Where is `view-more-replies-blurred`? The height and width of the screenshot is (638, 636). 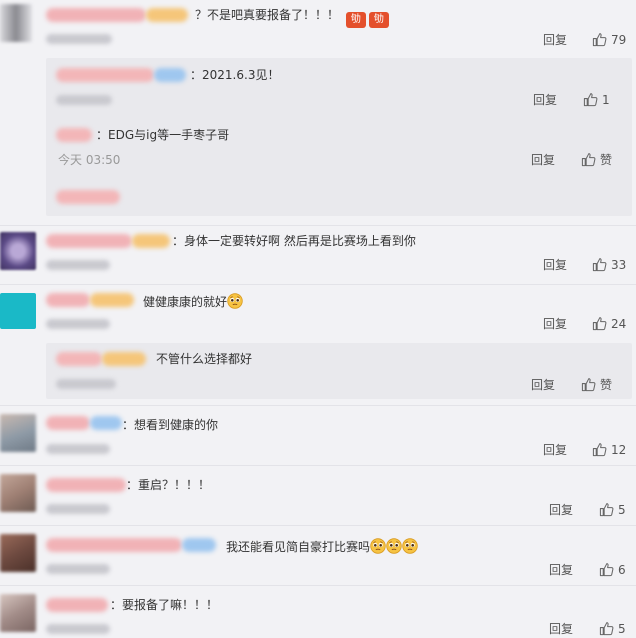
view-more-replies-blurred is located at coordinates (88, 197).